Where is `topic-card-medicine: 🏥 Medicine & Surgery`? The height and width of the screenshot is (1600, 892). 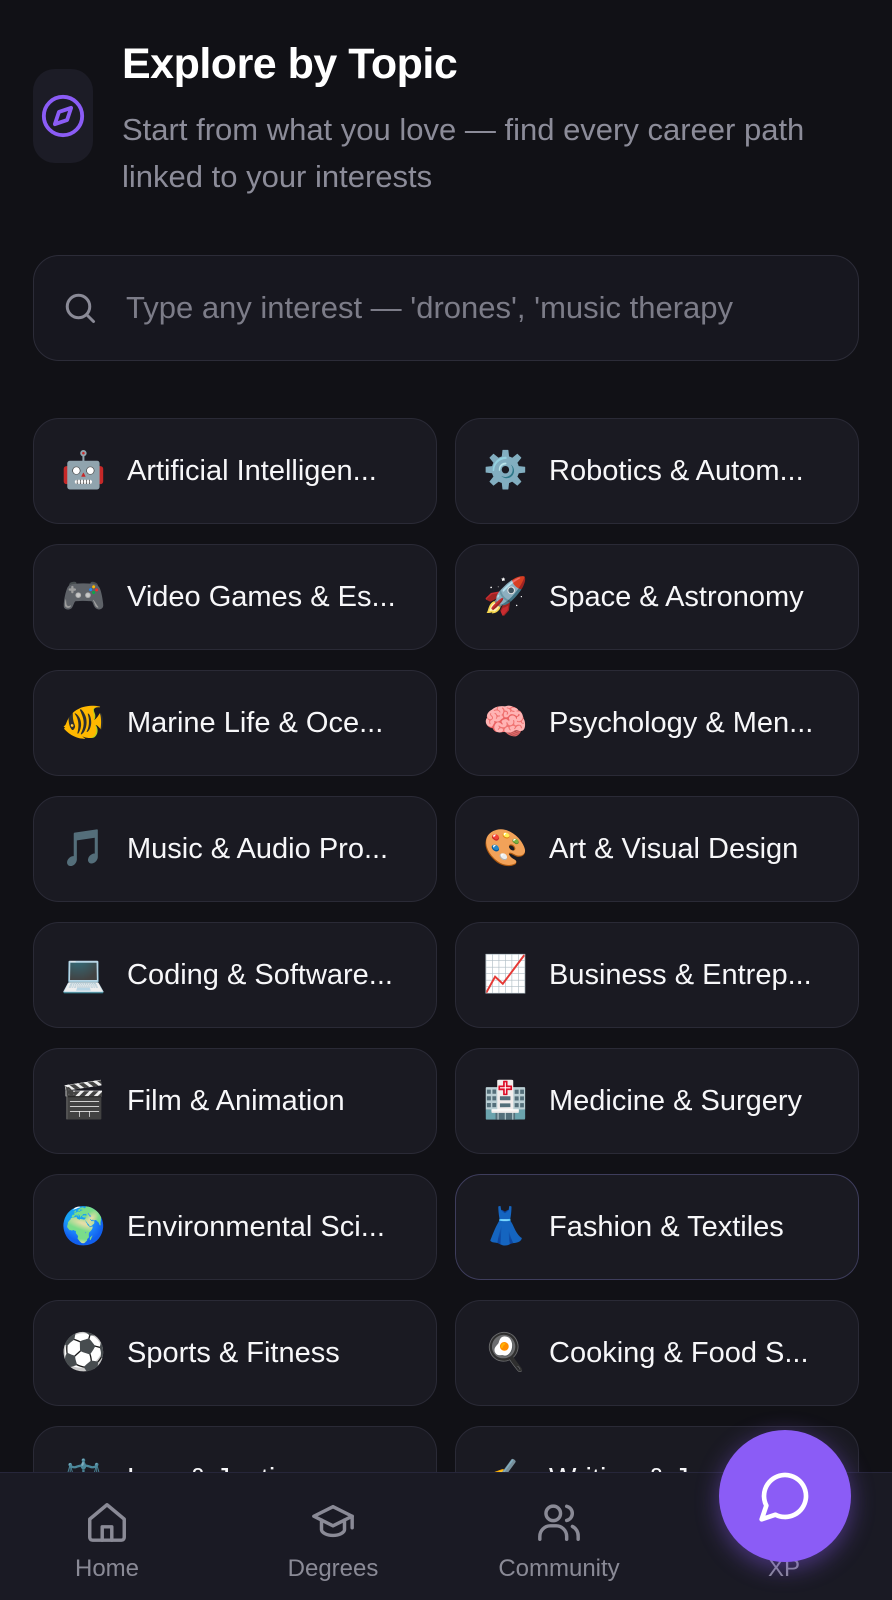 topic-card-medicine: 🏥 Medicine & Surgery is located at coordinates (657, 1101).